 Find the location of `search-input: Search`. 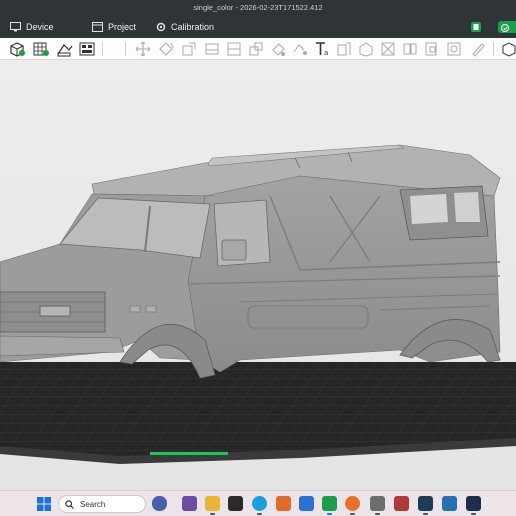

search-input: Search is located at coordinates (102, 504).